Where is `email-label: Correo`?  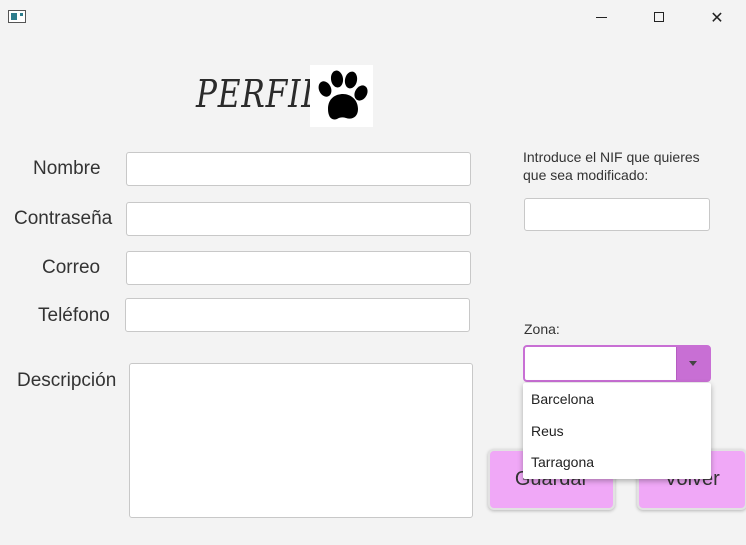 email-label: Correo is located at coordinates (71, 267).